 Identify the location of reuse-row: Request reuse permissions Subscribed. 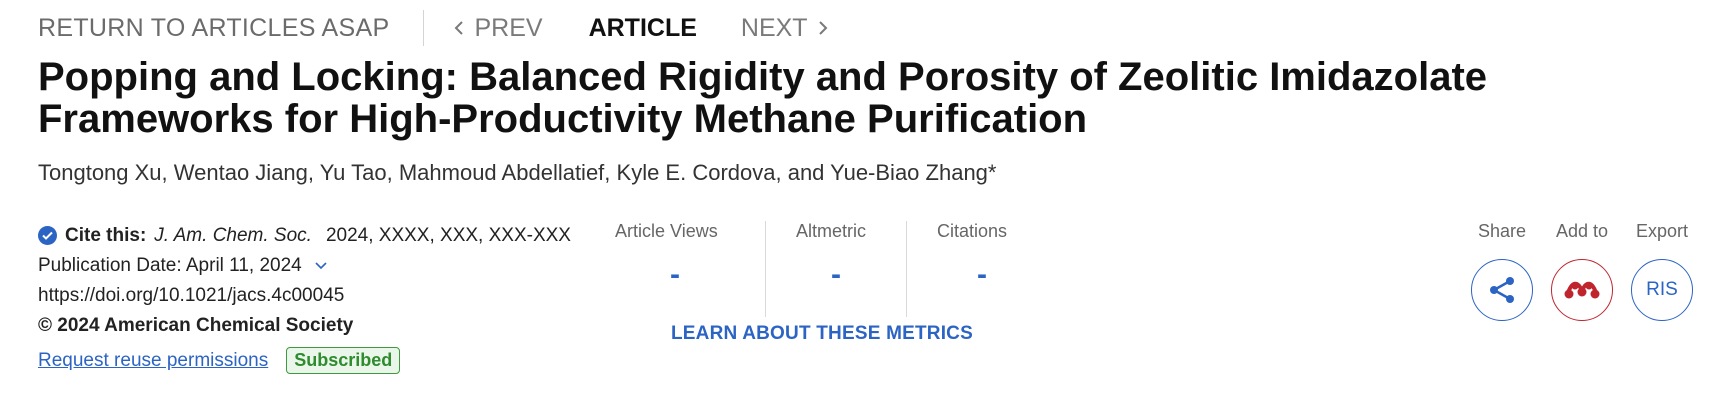
(308, 360).